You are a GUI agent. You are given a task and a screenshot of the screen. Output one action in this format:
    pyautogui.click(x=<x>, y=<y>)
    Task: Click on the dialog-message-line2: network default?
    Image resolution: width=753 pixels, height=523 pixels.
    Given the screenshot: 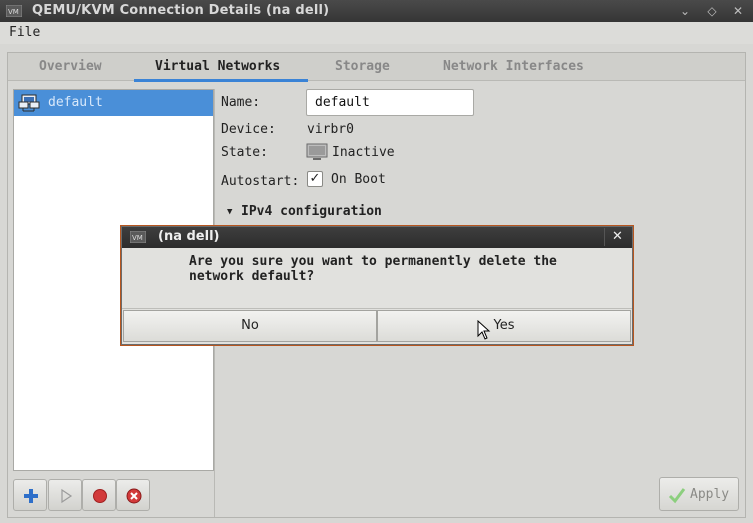 What is the action you would take?
    pyautogui.click(x=252, y=276)
    